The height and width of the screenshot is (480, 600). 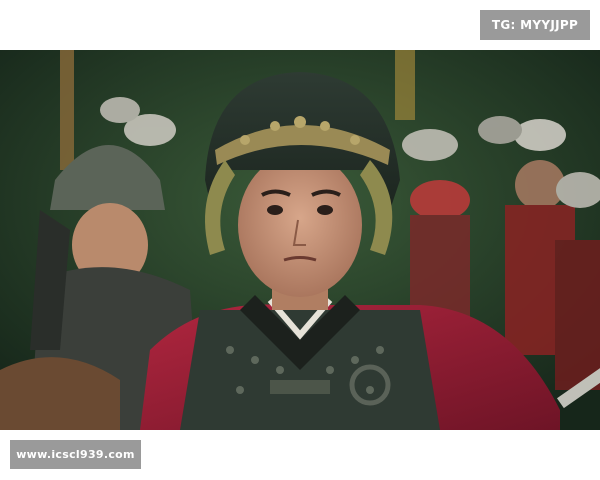 What do you see at coordinates (310, 370) in the screenshot?
I see `general-armor` at bounding box center [310, 370].